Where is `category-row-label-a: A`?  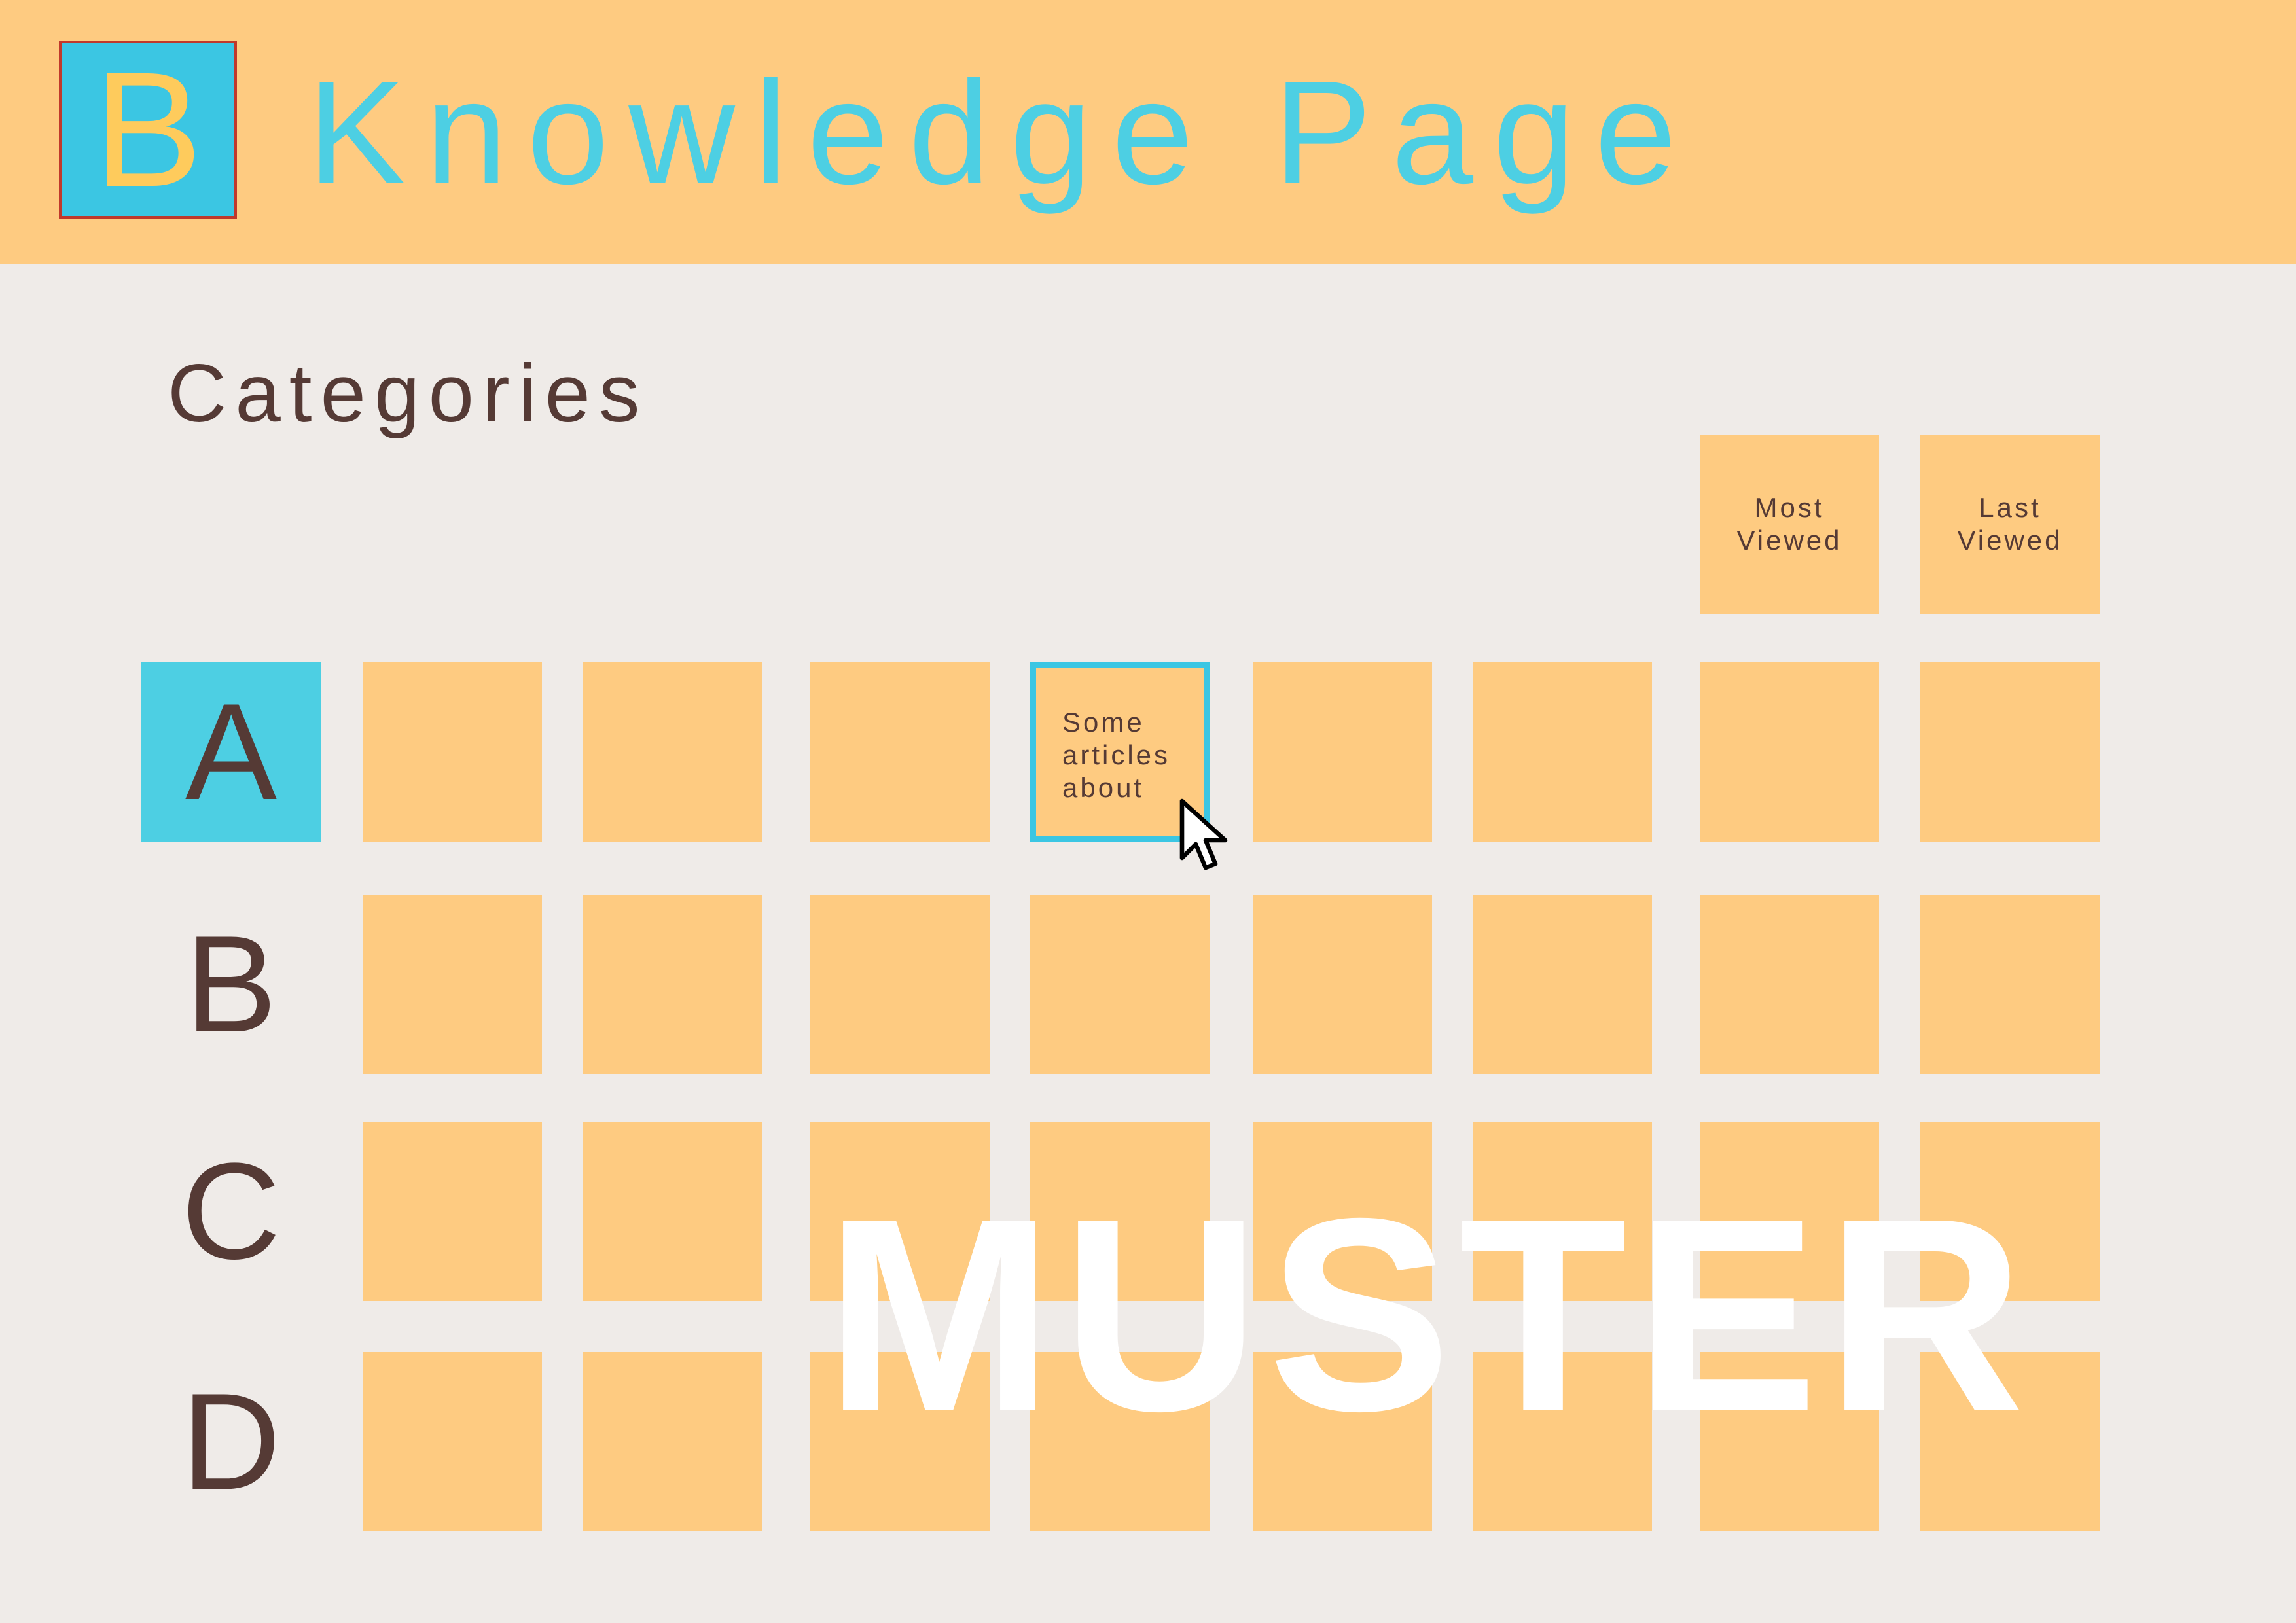 category-row-label-a: A is located at coordinates (231, 752).